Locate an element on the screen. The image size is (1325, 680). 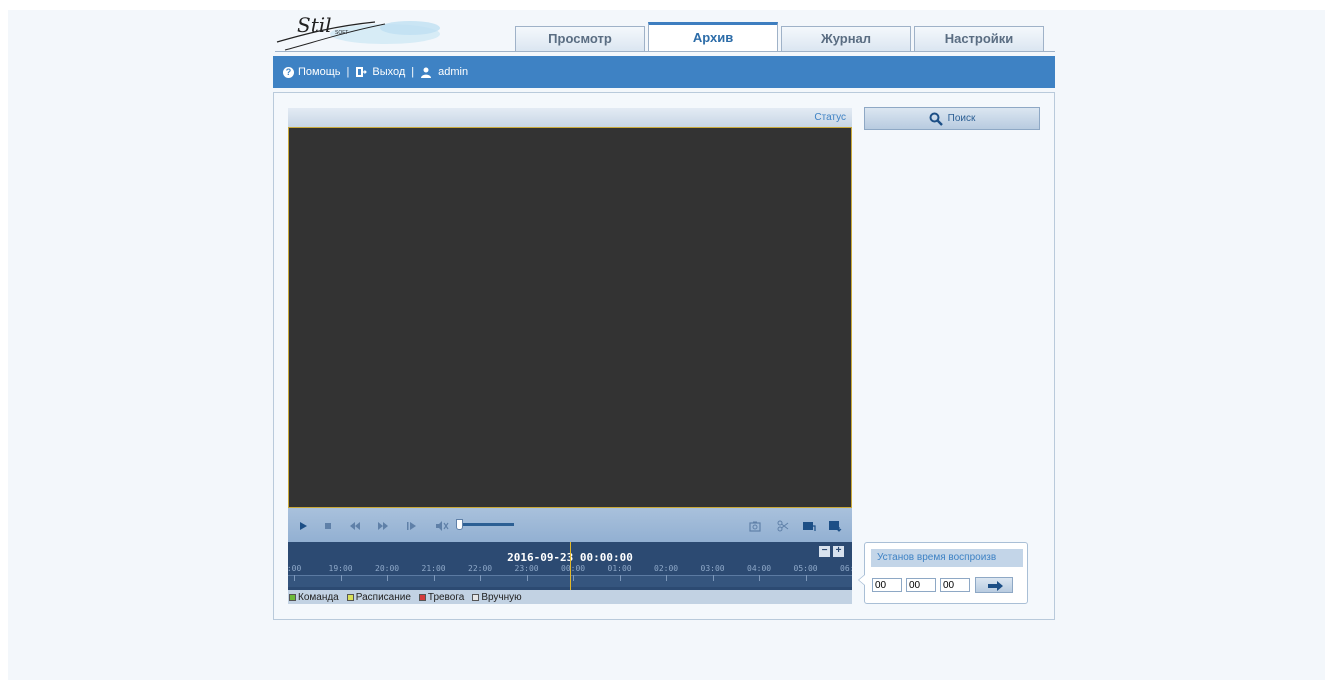
logout-label: Выход is located at coordinates (389, 72).